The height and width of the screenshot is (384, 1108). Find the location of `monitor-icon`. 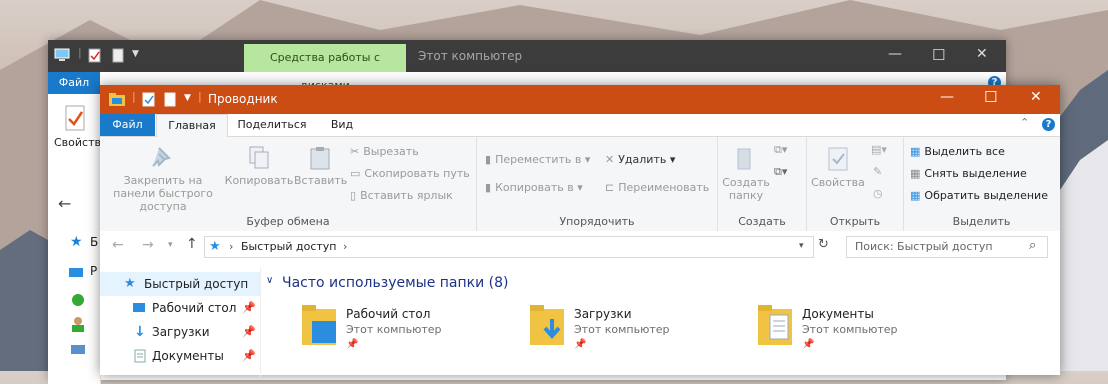

monitor-icon is located at coordinates (78, 349).